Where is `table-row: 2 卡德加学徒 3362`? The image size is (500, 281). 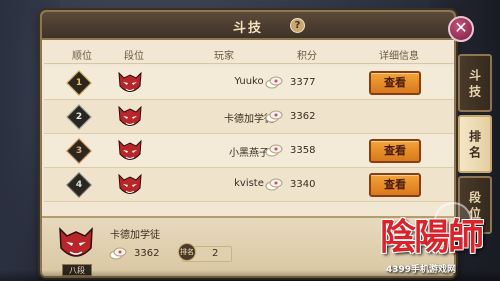
table-row: 2 卡德加学徒 3362 is located at coordinates (249, 117).